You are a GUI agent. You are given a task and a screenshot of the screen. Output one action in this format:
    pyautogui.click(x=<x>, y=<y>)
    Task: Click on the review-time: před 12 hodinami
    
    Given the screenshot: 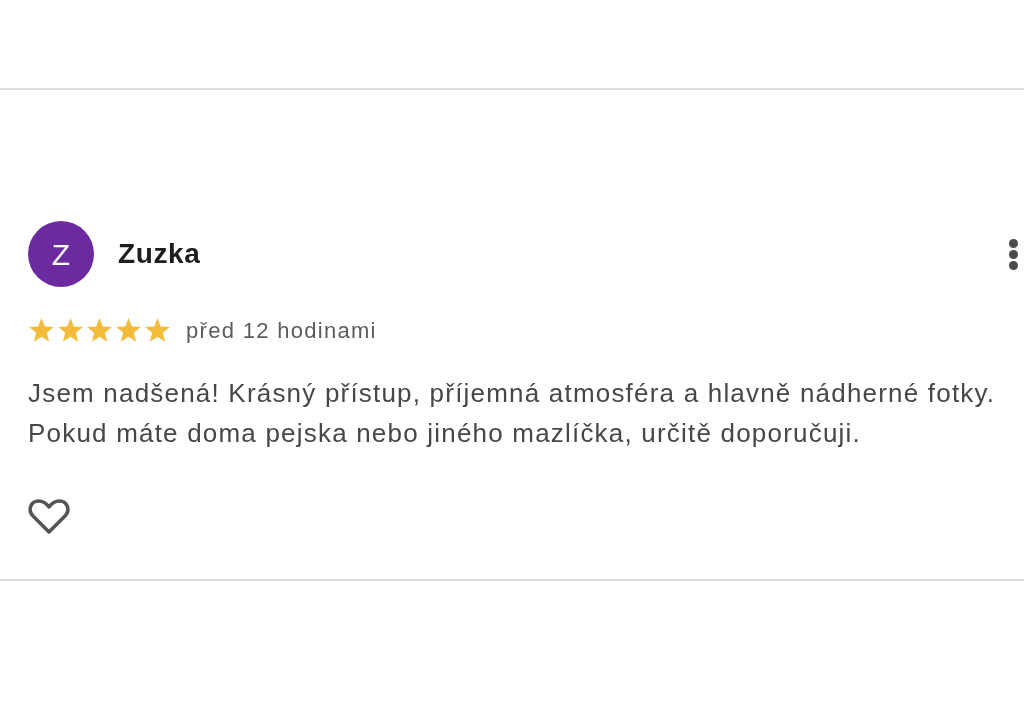 What is the action you would take?
    pyautogui.click(x=281, y=331)
    